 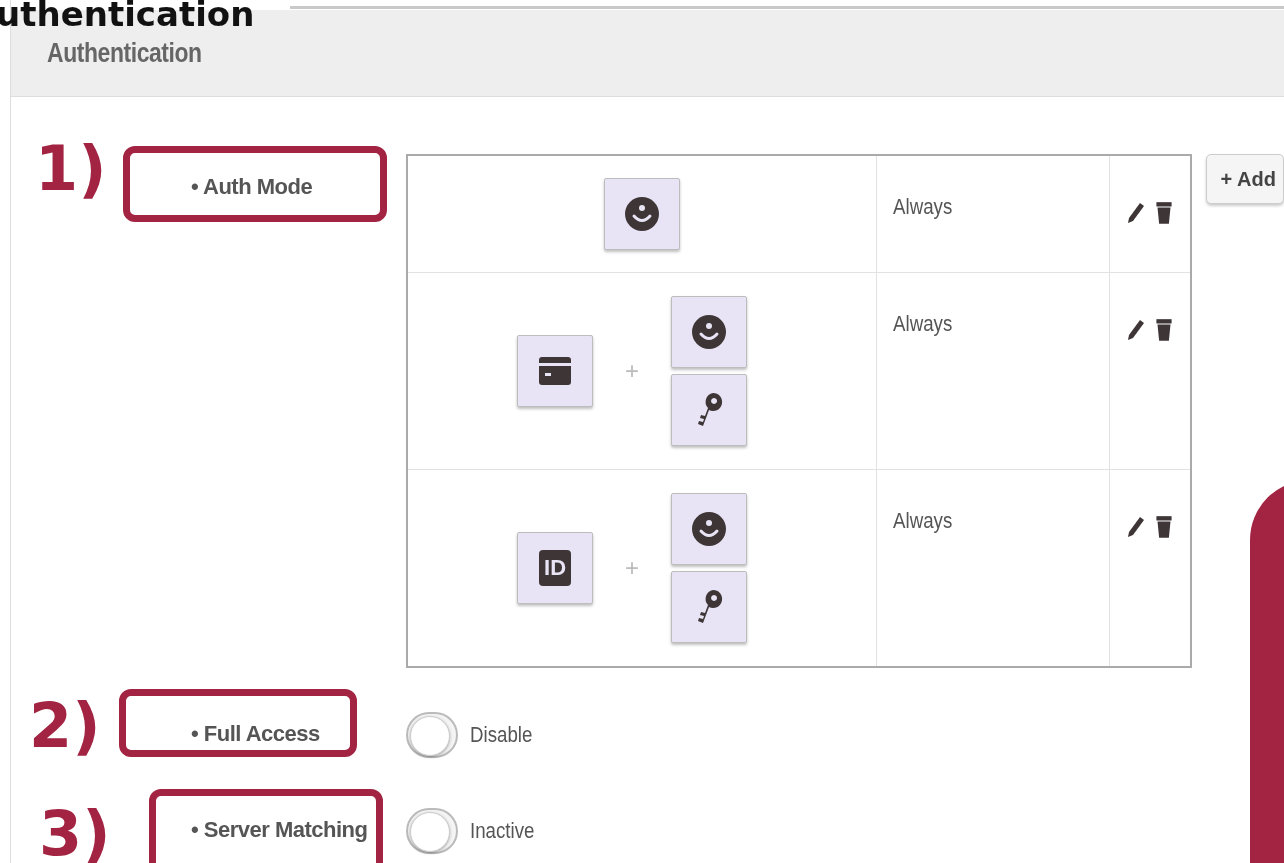 What do you see at coordinates (502, 831) in the screenshot?
I see `status-text: Inactive` at bounding box center [502, 831].